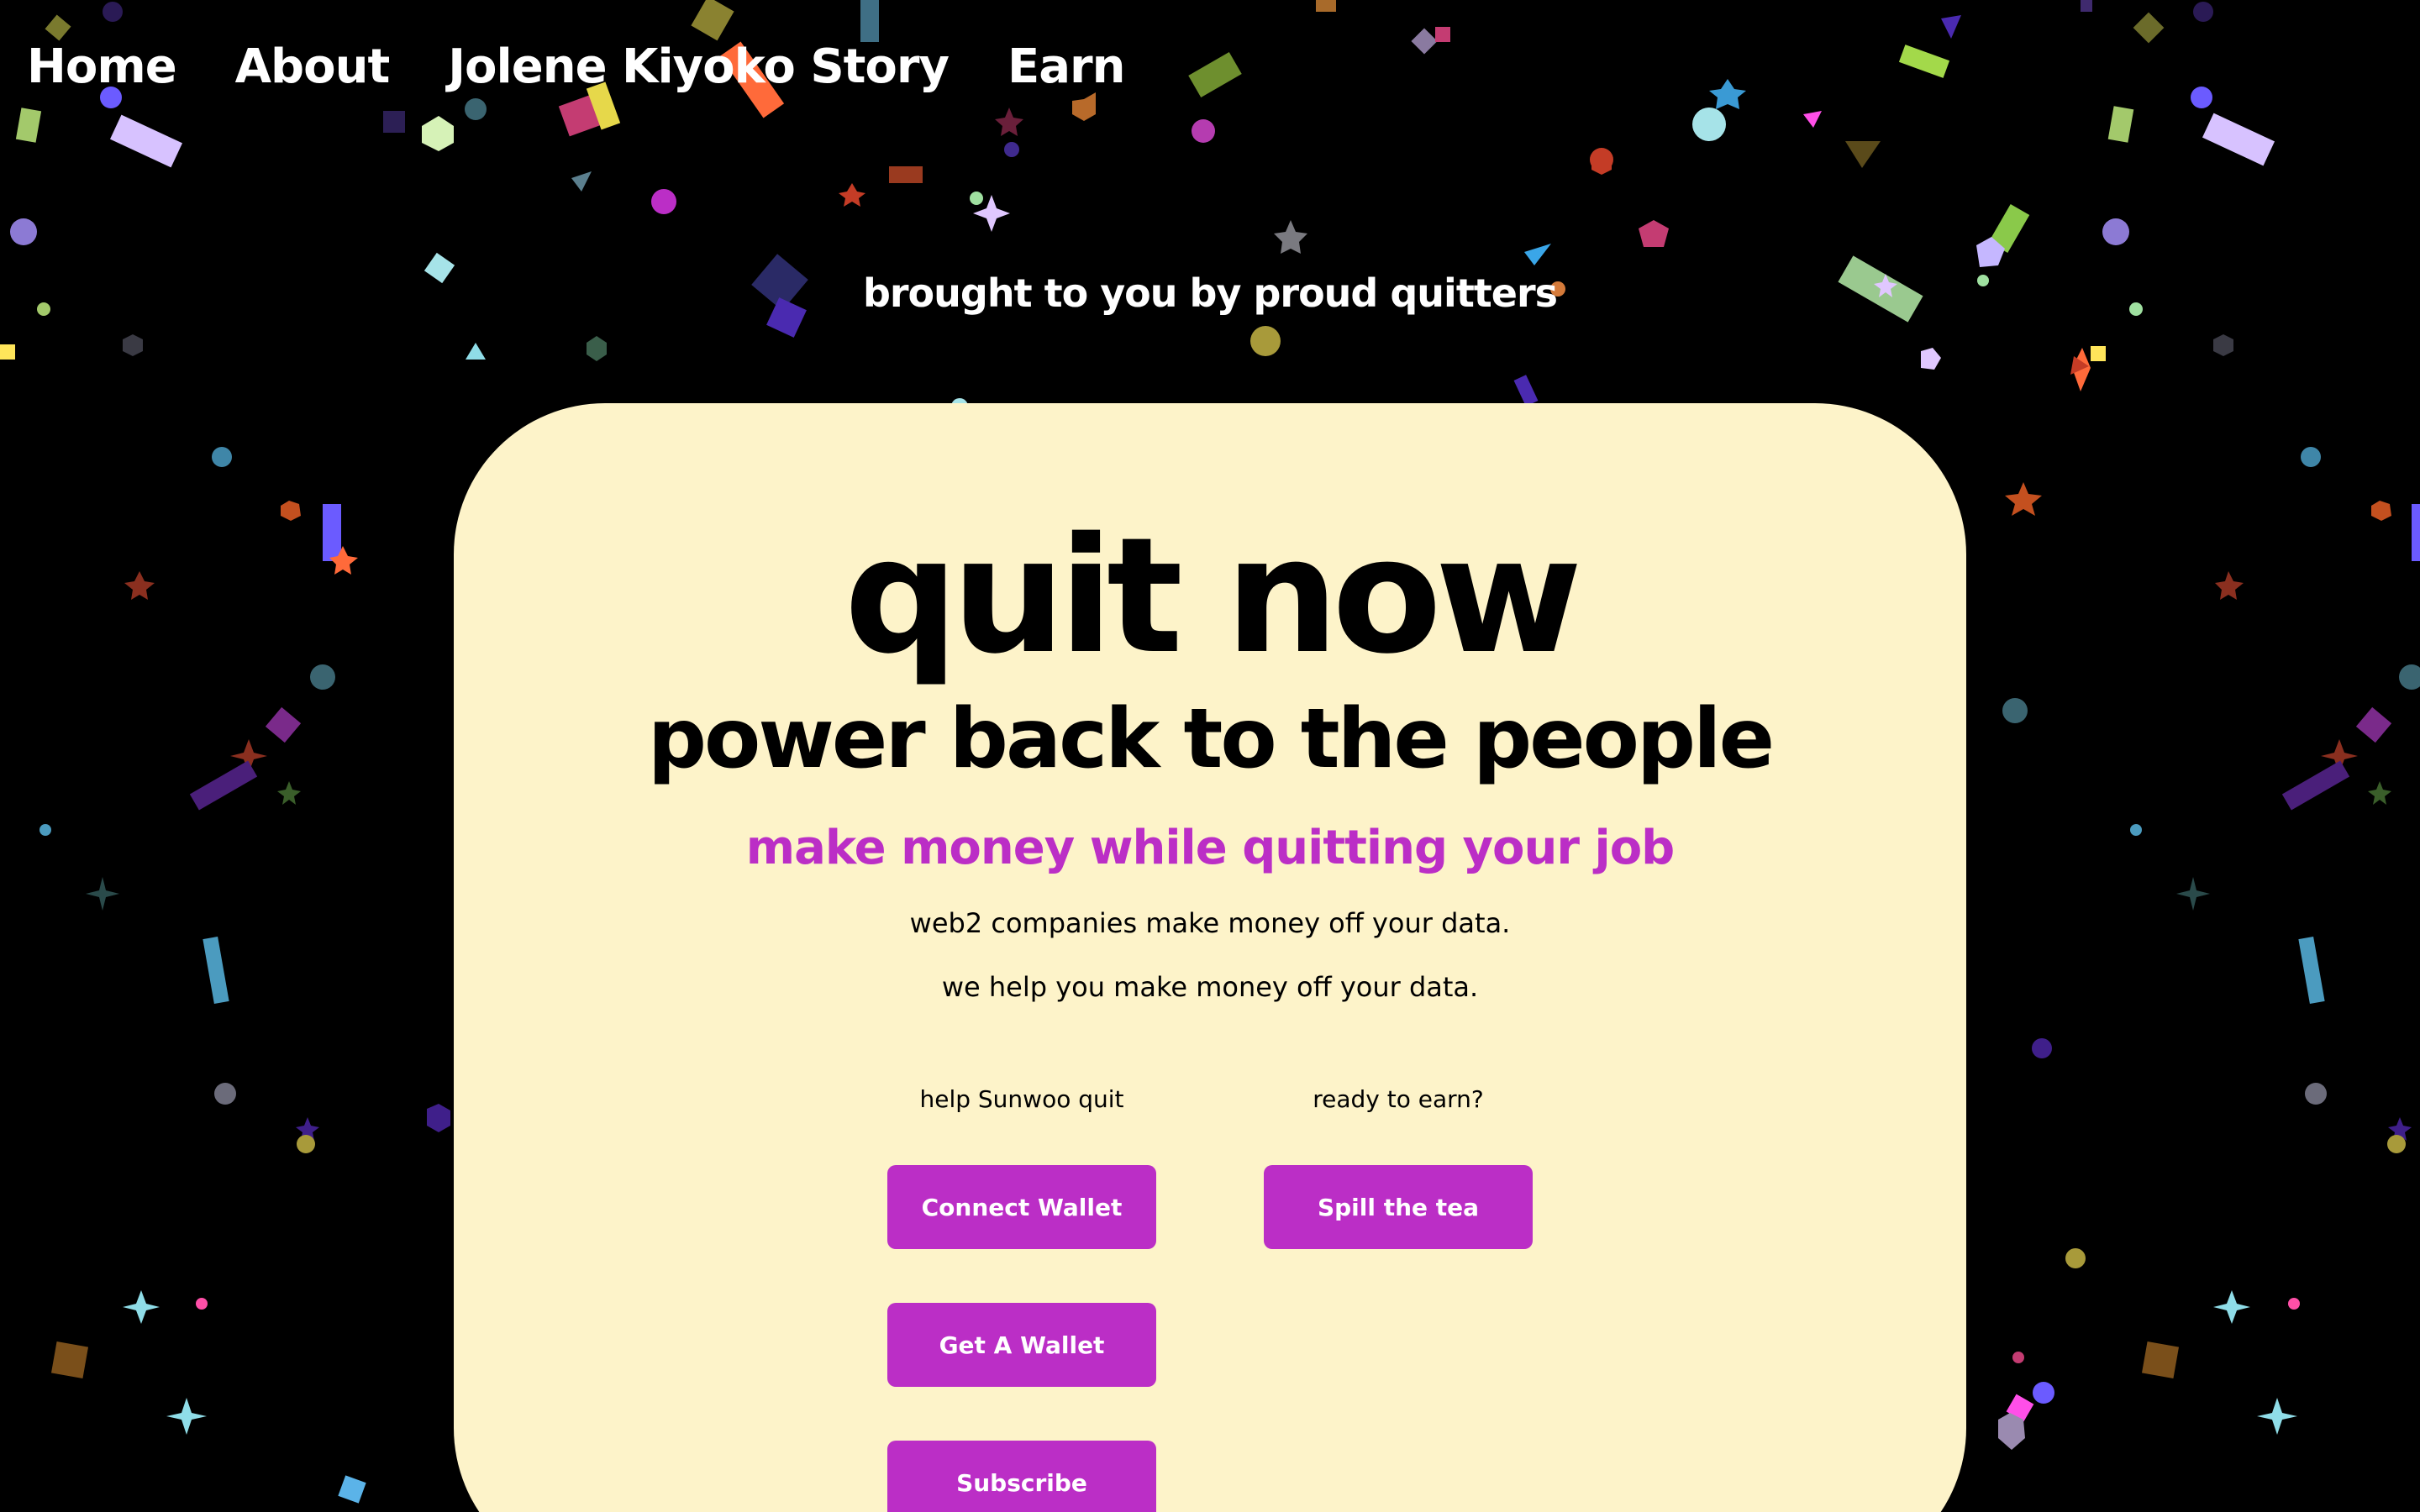 Image resolution: width=2420 pixels, height=1512 pixels. Describe the element at coordinates (1022, 1476) in the screenshot. I see `subscribe-button: Subscribe` at that location.